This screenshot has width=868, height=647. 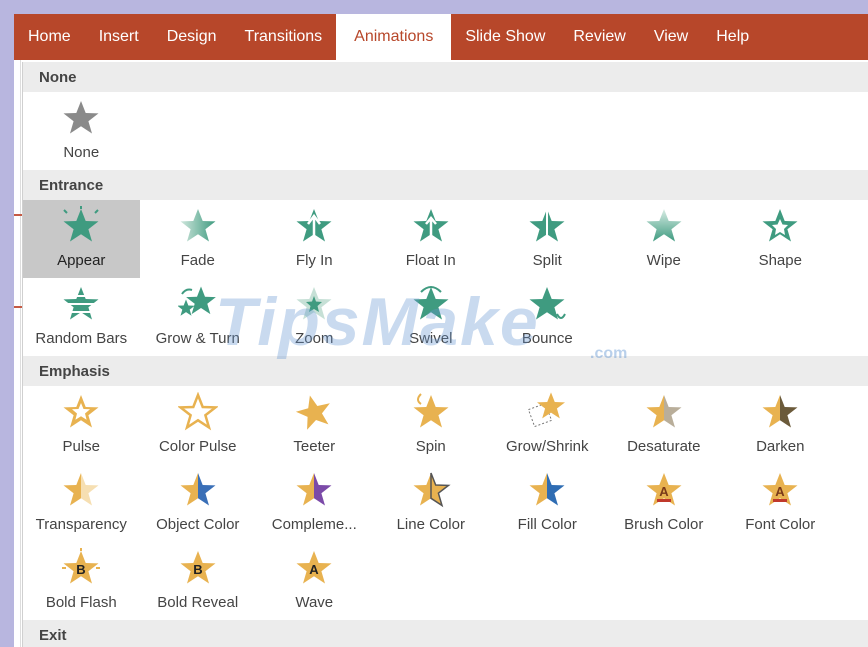 I want to click on tab-home: Home, so click(x=49, y=37).